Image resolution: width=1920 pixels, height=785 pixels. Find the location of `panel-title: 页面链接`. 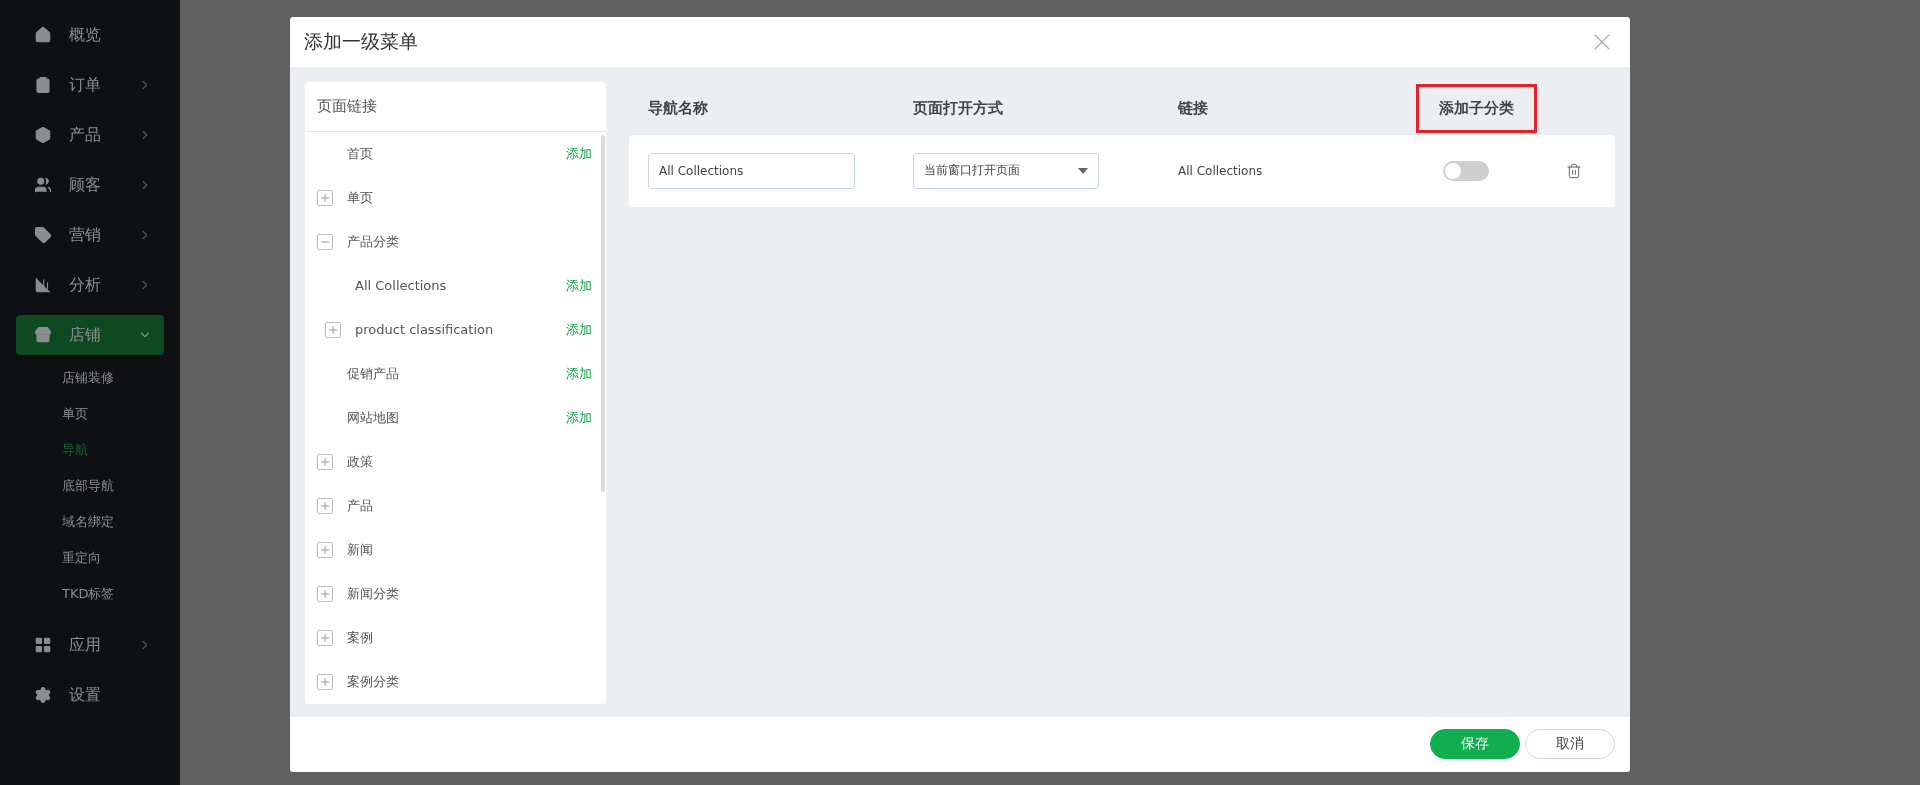

panel-title: 页面链接 is located at coordinates (347, 106).